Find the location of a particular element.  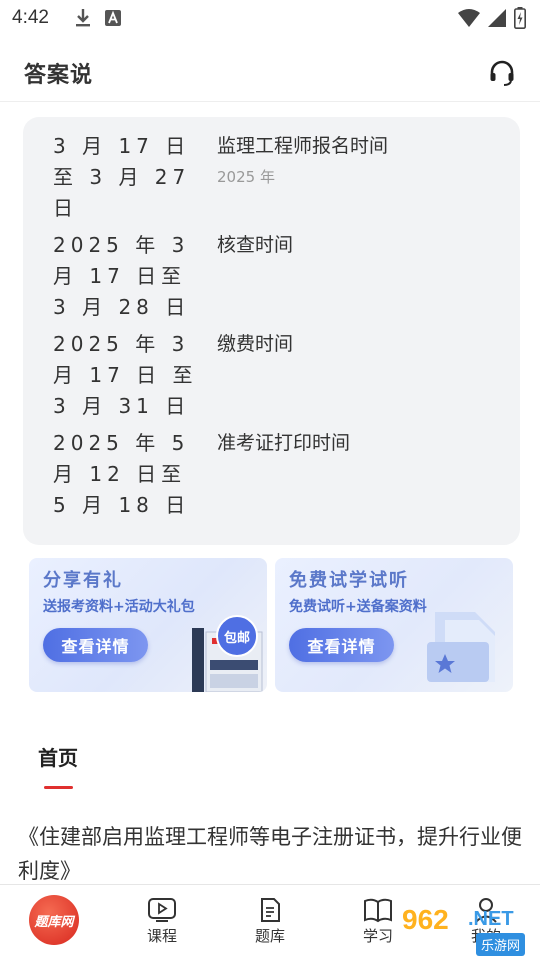

nav-question-bank: 题库 is located at coordinates (270, 922).